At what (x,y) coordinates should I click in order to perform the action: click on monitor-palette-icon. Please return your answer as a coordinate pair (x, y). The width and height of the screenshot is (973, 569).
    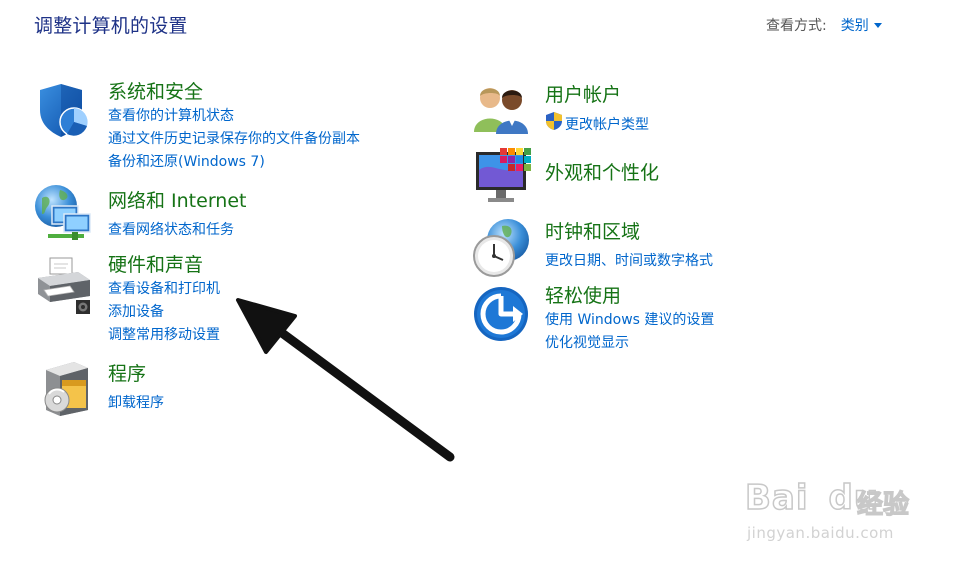
    Looking at the image, I should click on (503, 177).